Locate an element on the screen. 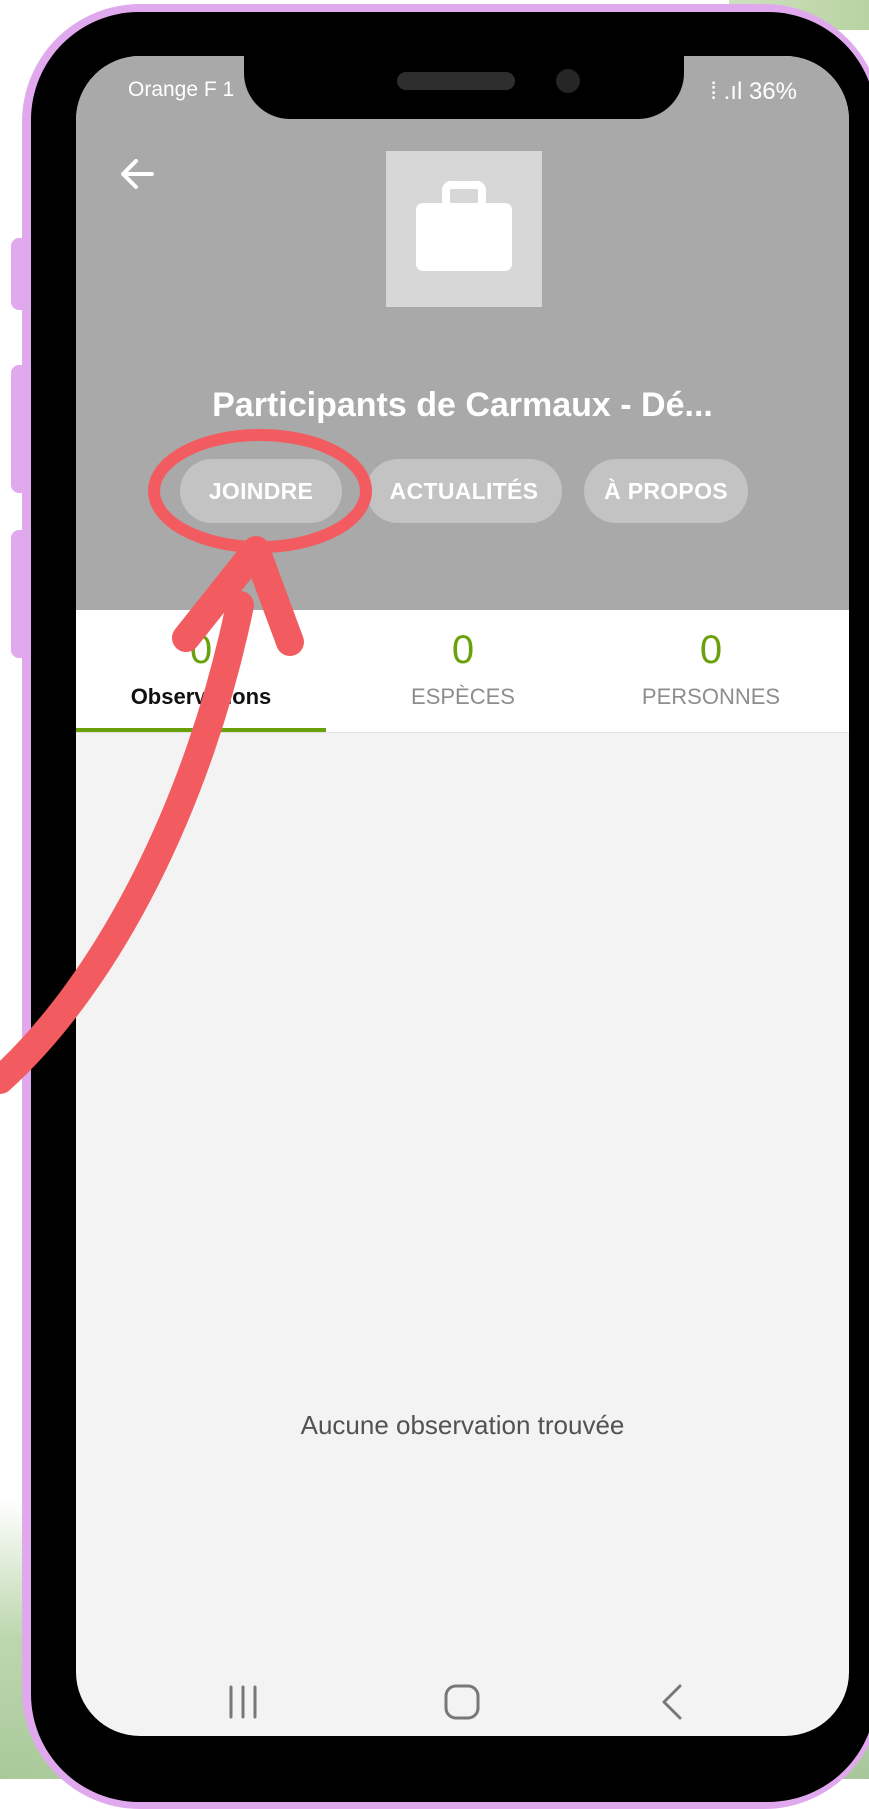  status-carrier: Orange F 1 is located at coordinates (181, 89).